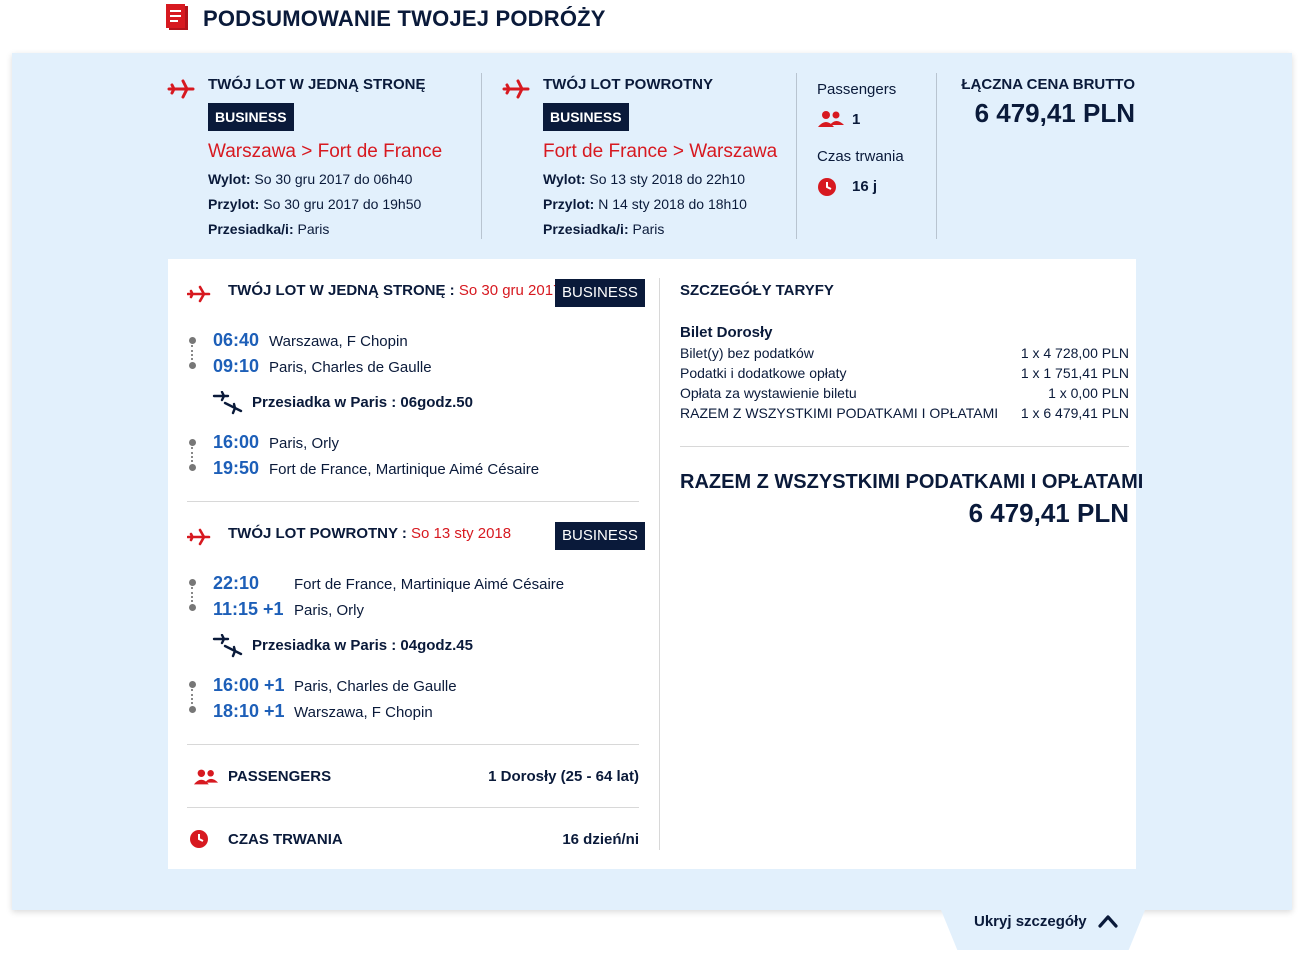  Describe the element at coordinates (315, 204) in the screenshot. I see `outbound-arrival: Przylot: So 30 gru 2017 do 19h50` at that location.